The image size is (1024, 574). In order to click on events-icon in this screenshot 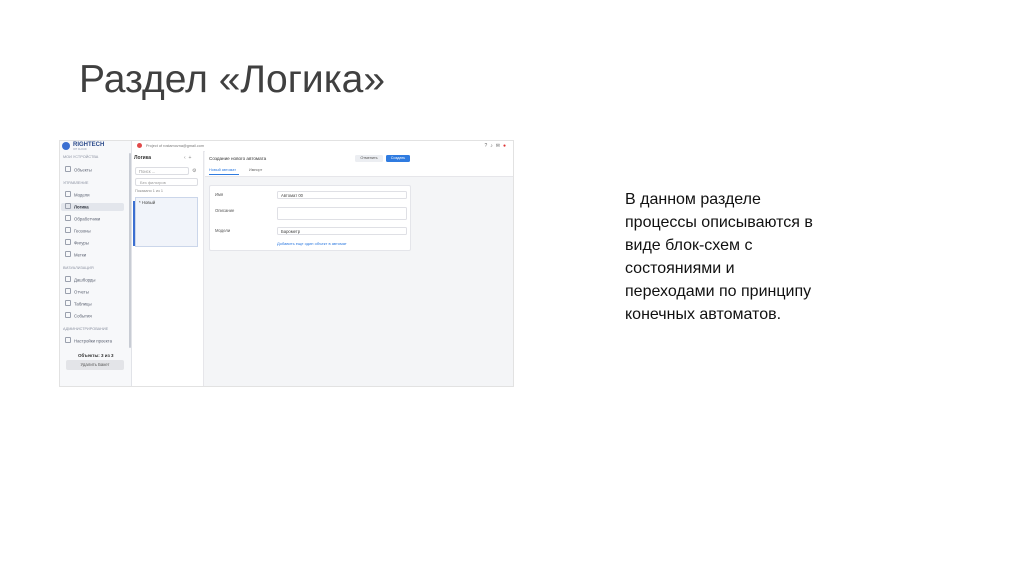, I will do `click(68, 315)`.